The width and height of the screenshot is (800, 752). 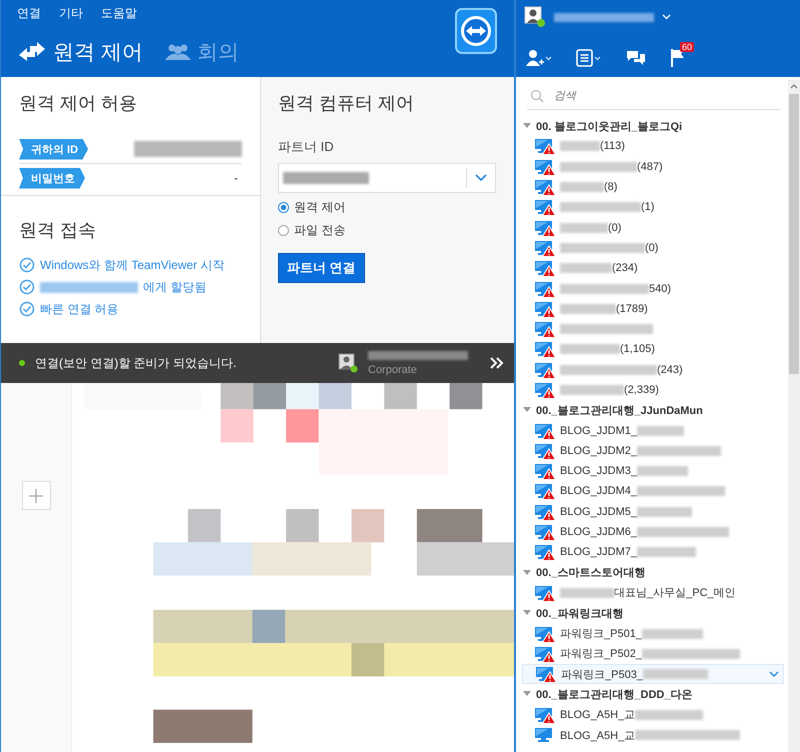 I want to click on contact-name: BLOG_JJDM5_, so click(x=599, y=512).